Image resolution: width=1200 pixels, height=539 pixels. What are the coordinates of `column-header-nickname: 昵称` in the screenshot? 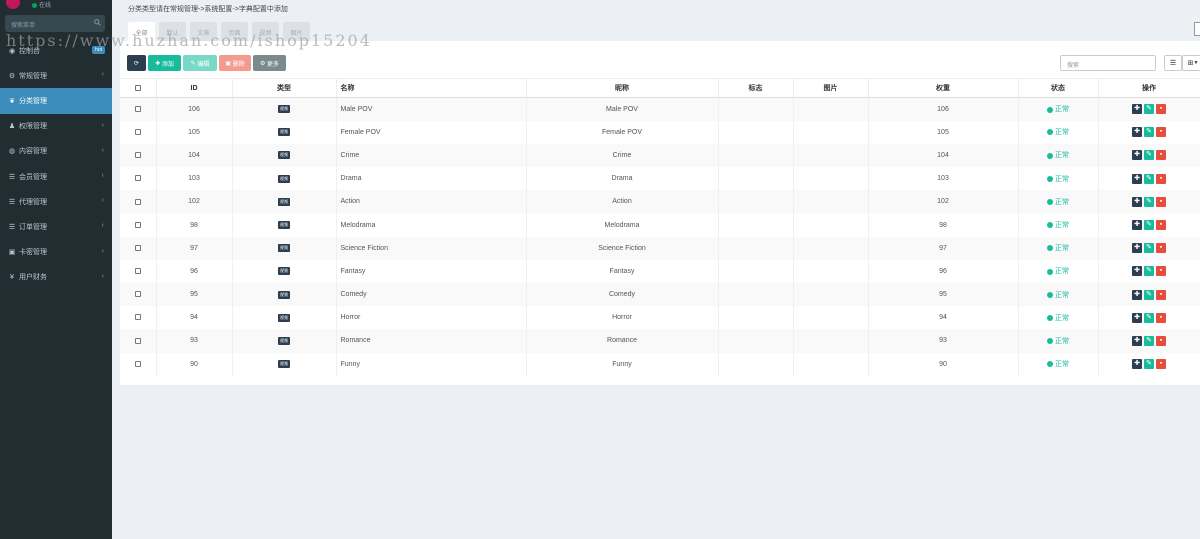 It's located at (622, 88).